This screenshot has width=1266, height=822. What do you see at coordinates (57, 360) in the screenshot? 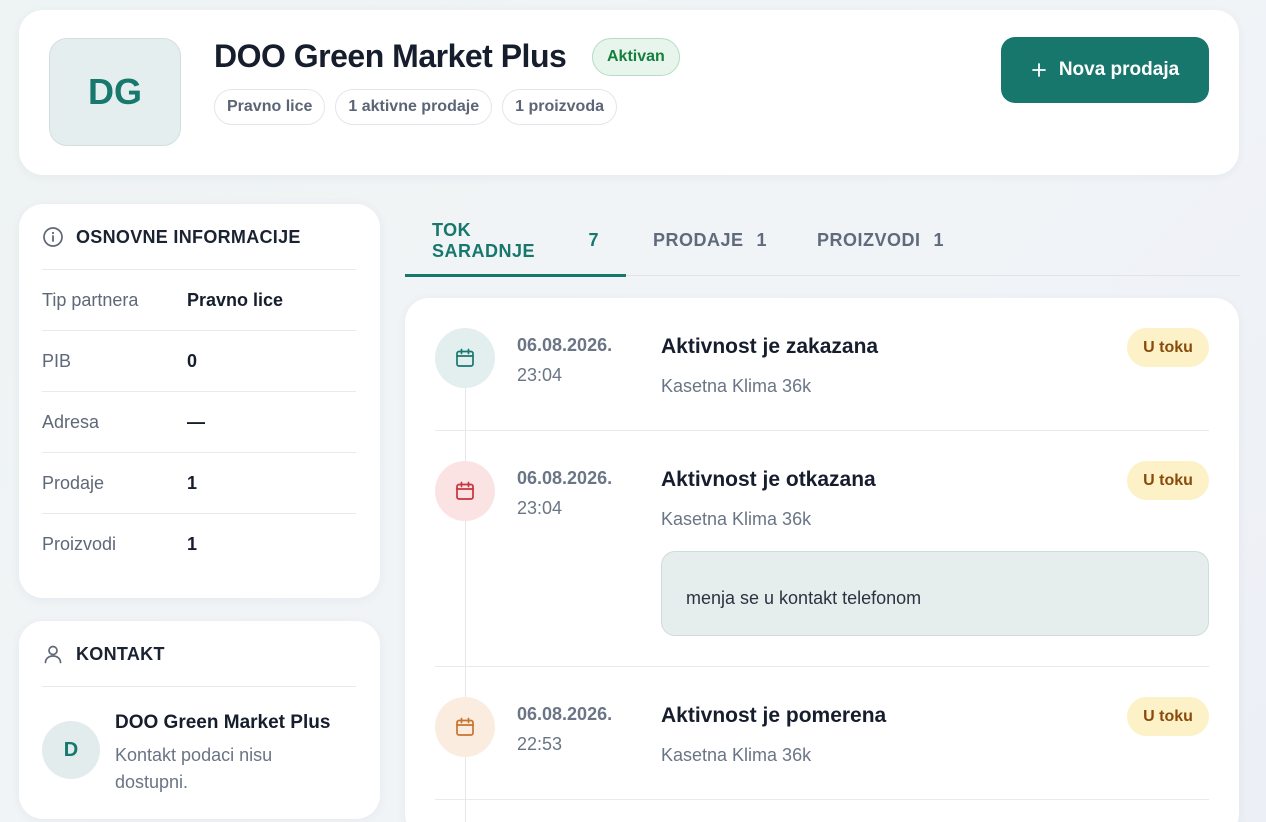
I see `info-label: PIB` at bounding box center [57, 360].